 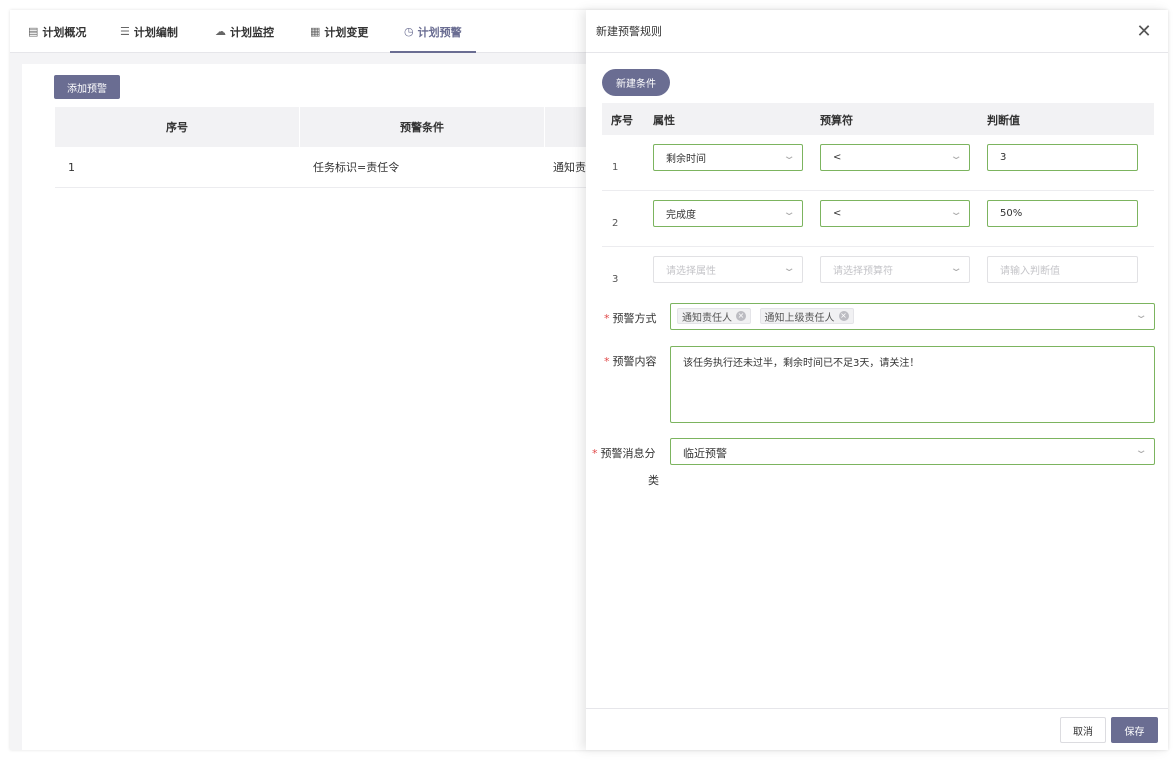 I want to click on tab-plan-change: ▦ 计划变更, so click(x=339, y=31).